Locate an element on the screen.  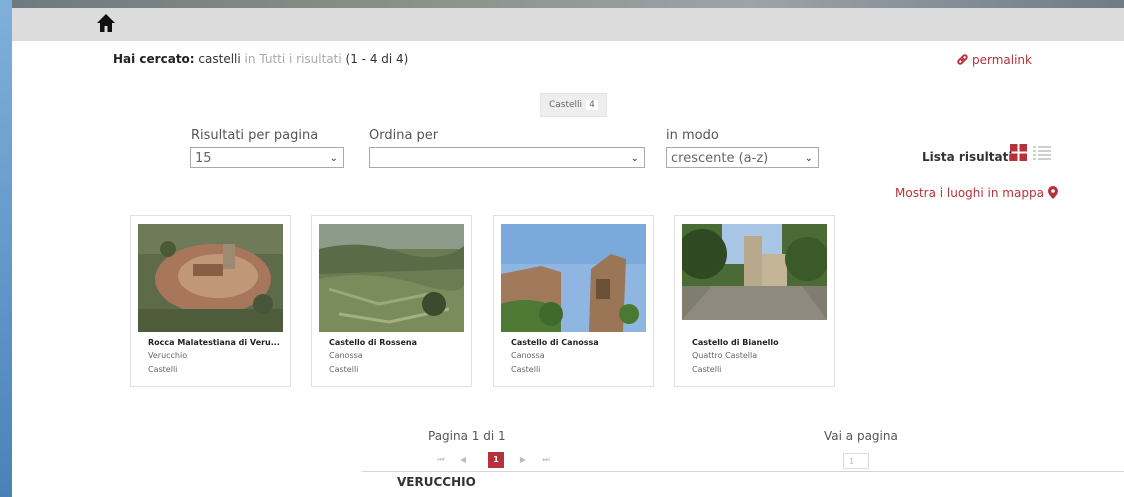
permalink-label: permalink is located at coordinates (1002, 60).